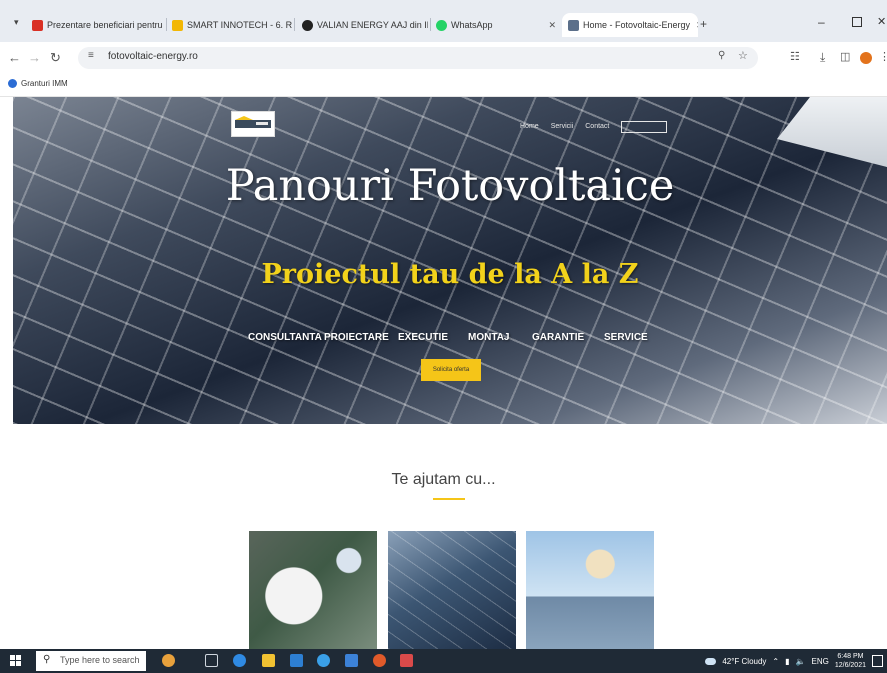 This screenshot has height=673, width=887. What do you see at coordinates (822, 57) in the screenshot?
I see `download-icon: ⤓` at bounding box center [822, 57].